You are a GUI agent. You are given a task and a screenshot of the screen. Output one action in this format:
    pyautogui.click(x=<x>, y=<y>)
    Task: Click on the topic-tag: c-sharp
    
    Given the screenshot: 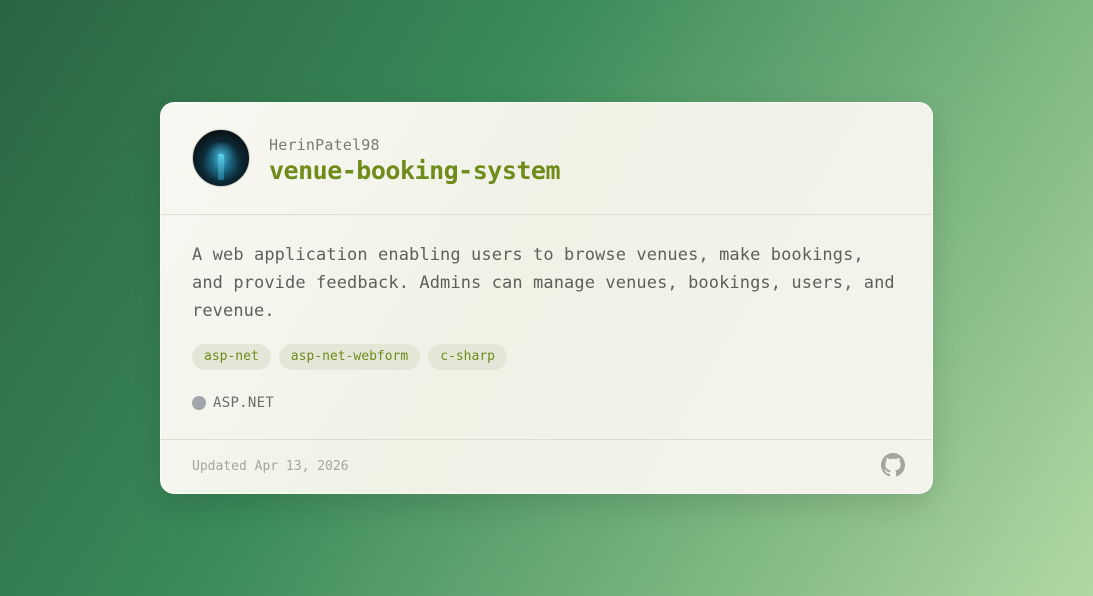 What is the action you would take?
    pyautogui.click(x=467, y=357)
    